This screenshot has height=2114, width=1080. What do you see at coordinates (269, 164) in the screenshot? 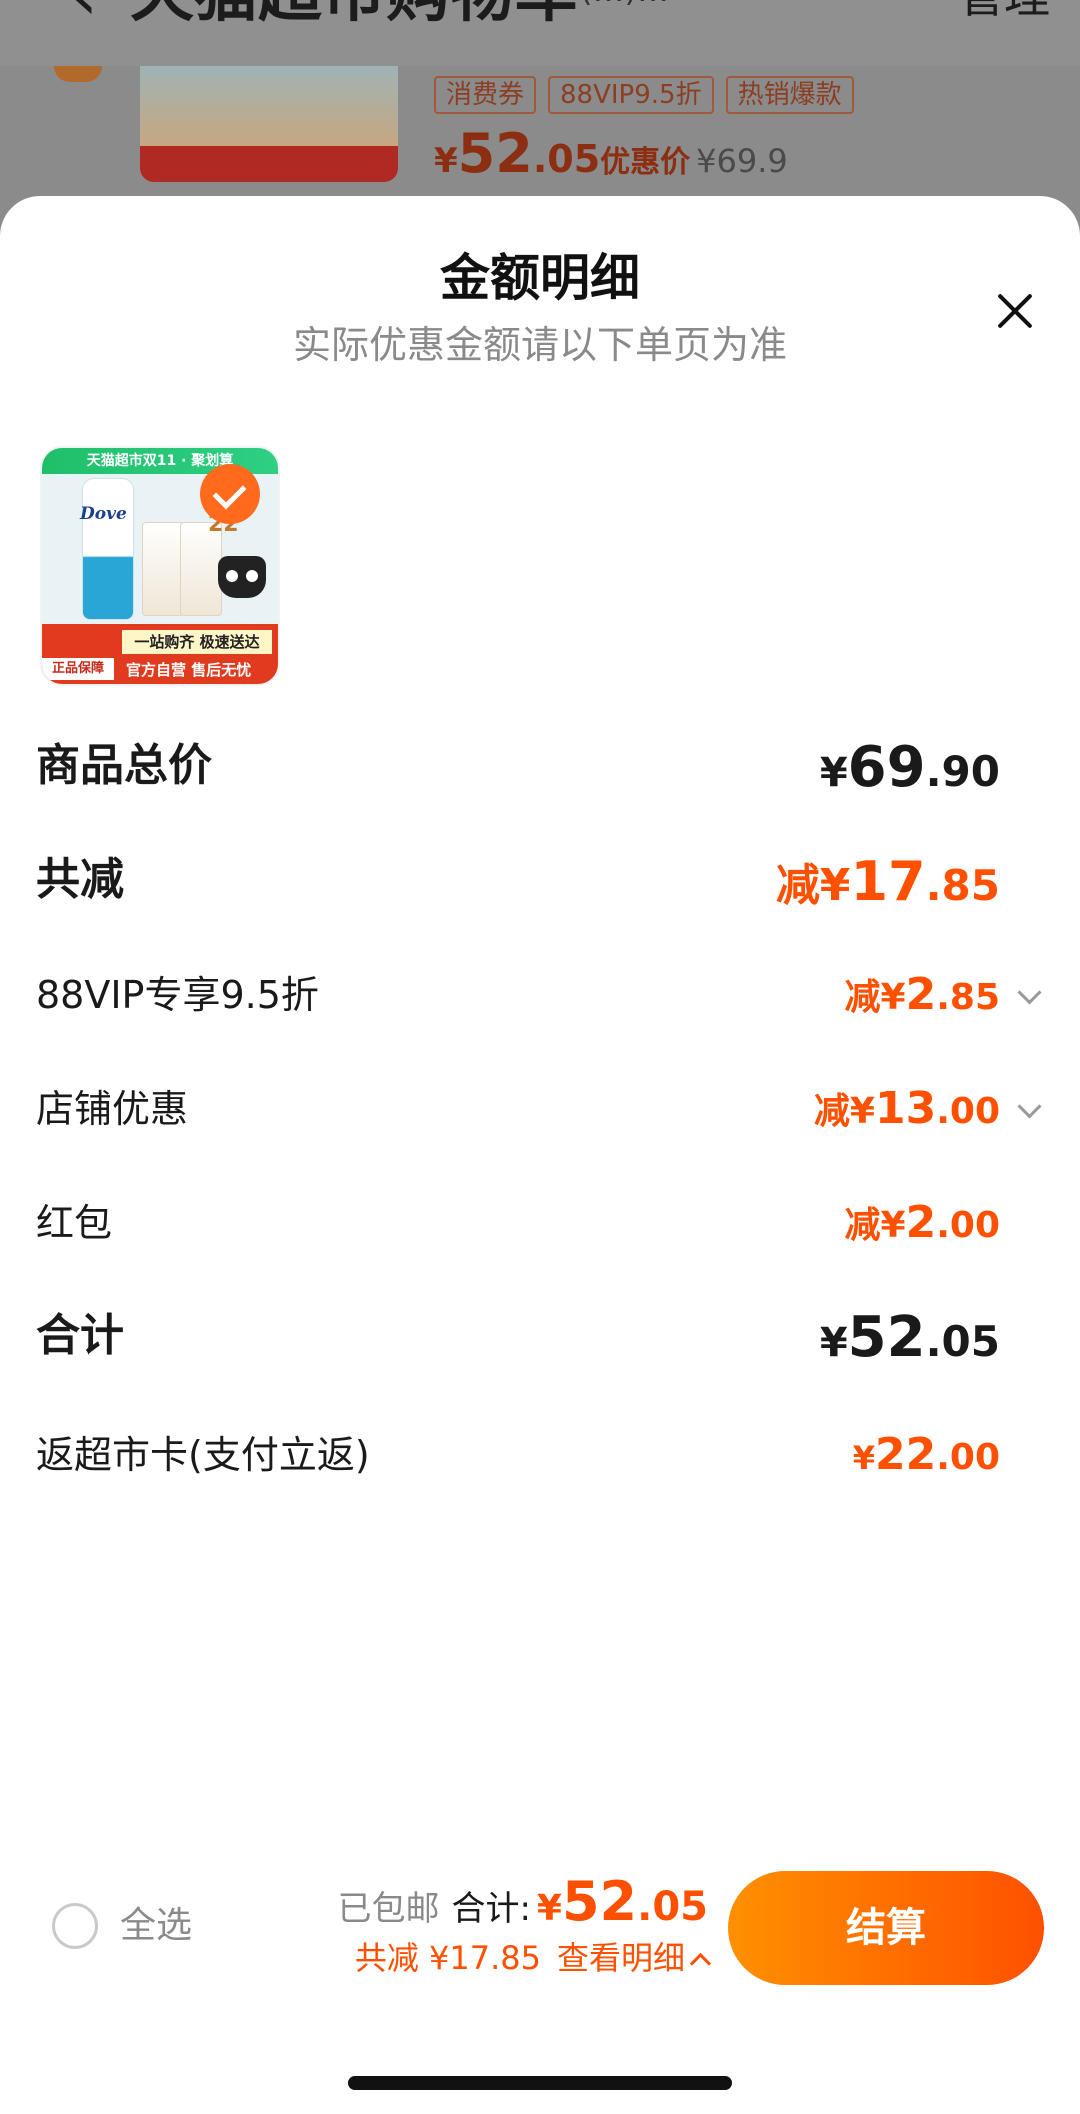
I see `background-product-image-strip` at bounding box center [269, 164].